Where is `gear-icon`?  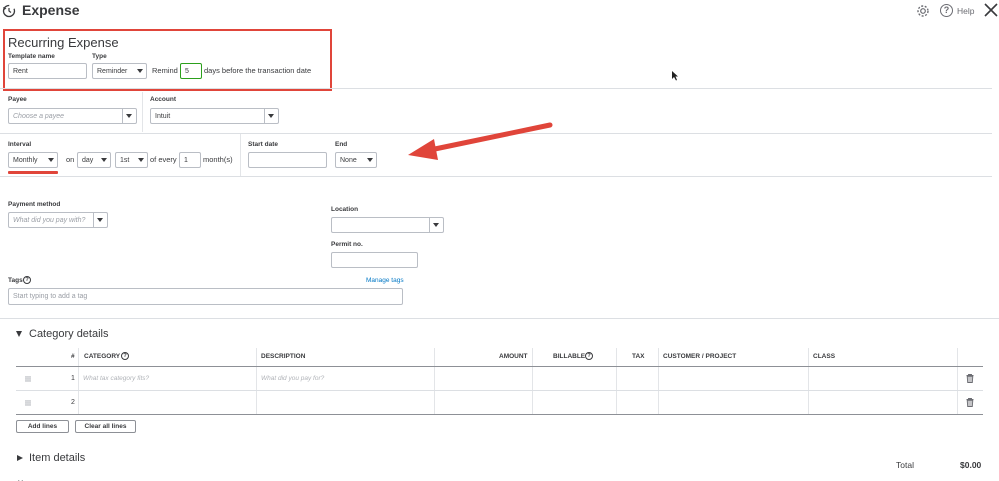
gear-icon is located at coordinates (923, 11).